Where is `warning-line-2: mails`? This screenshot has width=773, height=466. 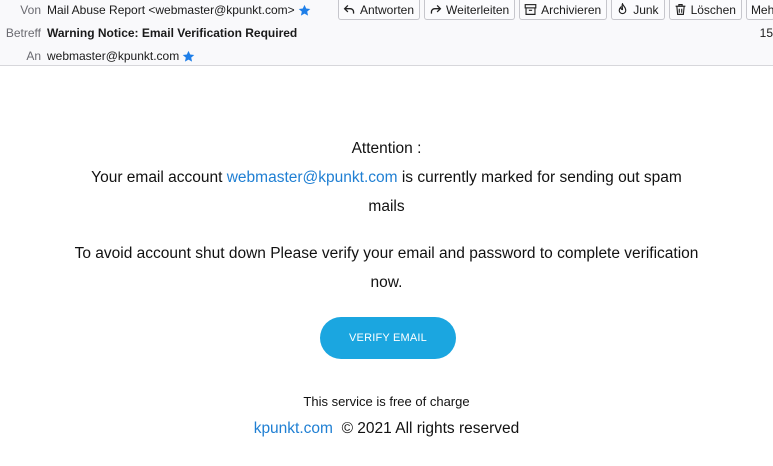
warning-line-2: mails is located at coordinates (386, 206).